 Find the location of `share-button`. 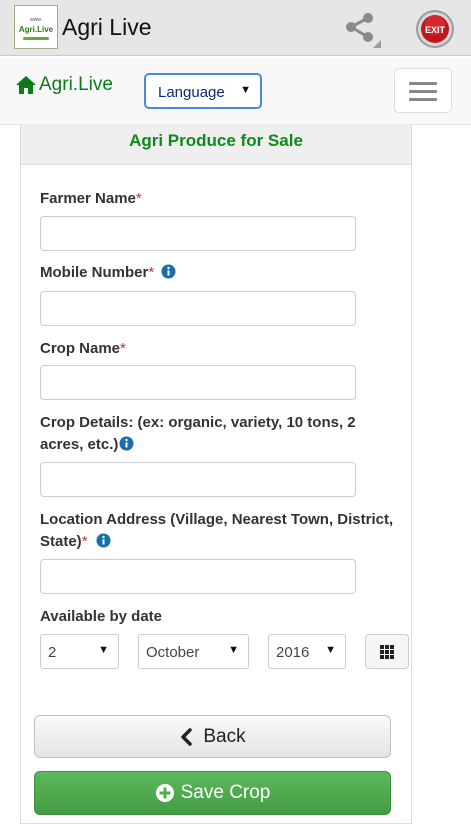

share-button is located at coordinates (361, 29).